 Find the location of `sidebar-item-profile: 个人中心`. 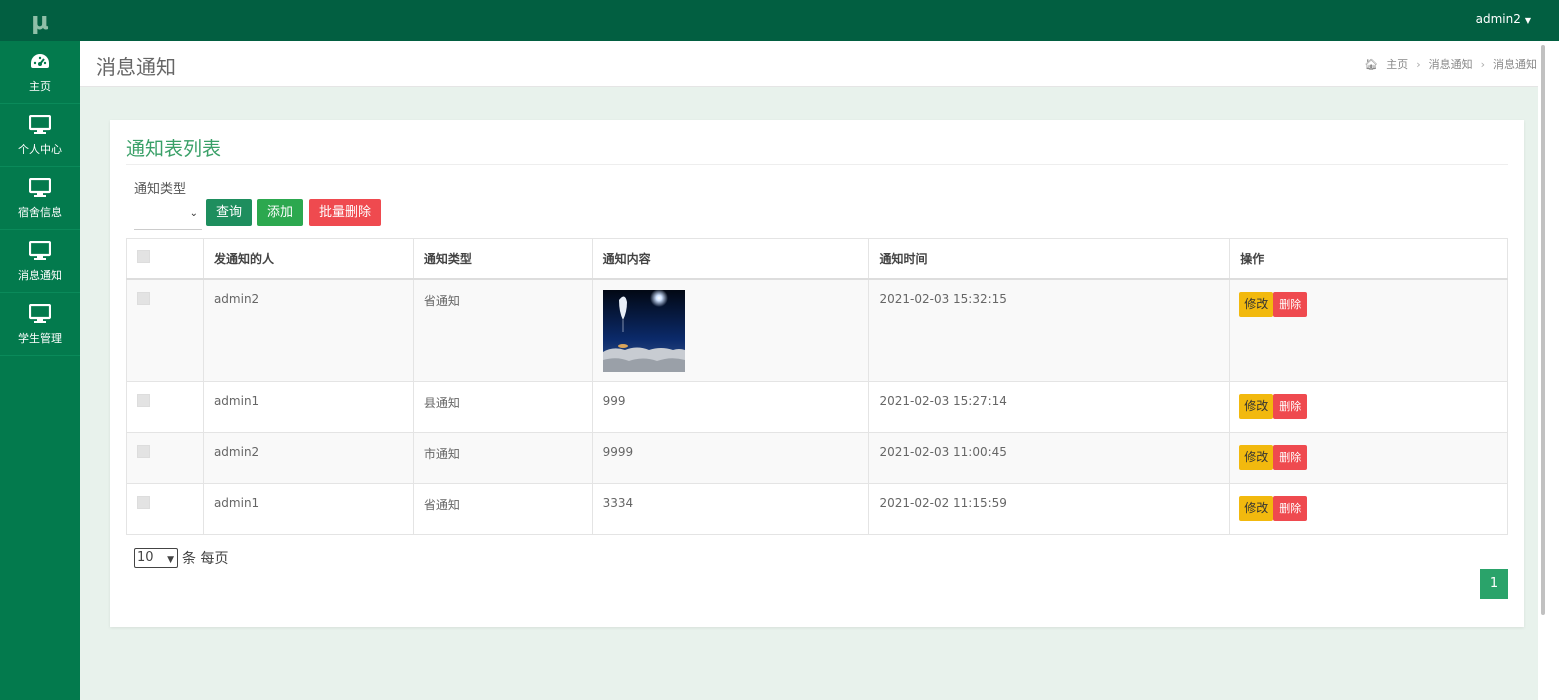

sidebar-item-profile: 个人中心 is located at coordinates (40, 135).